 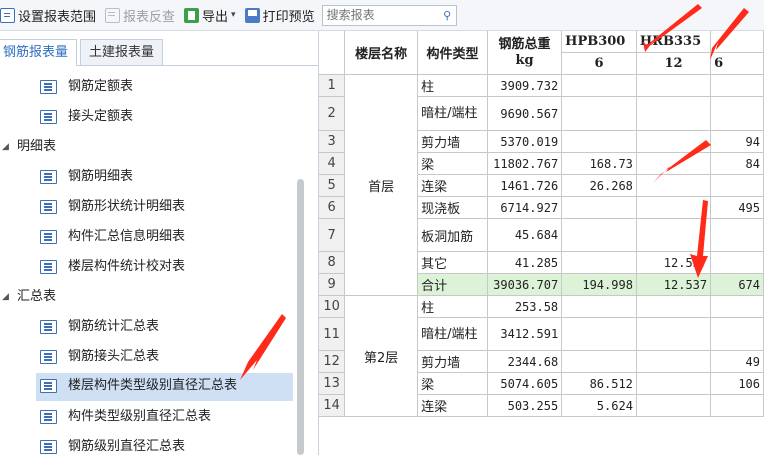 I want to click on total-weight-cell: 253.58, so click(x=524, y=306).